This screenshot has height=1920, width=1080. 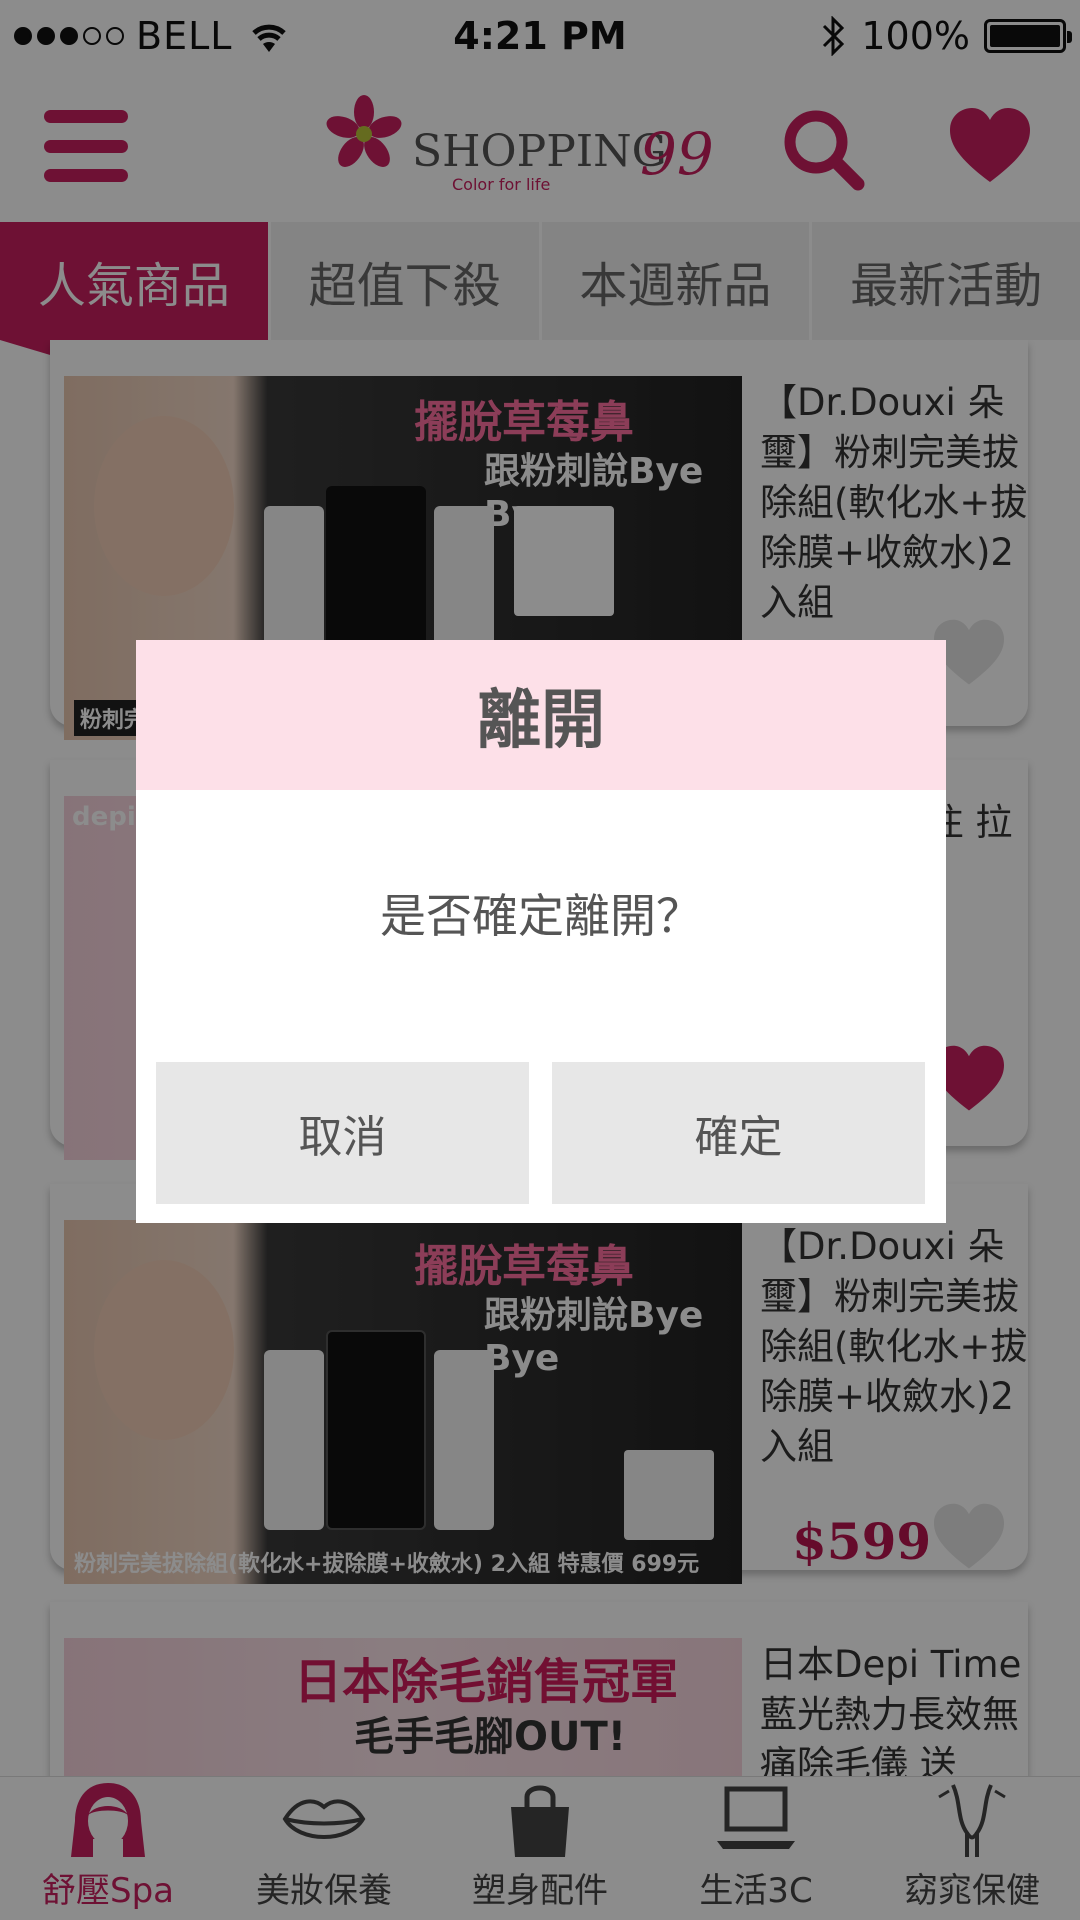 What do you see at coordinates (541, 916) in the screenshot?
I see `dialog-message: 是否確定離開？` at bounding box center [541, 916].